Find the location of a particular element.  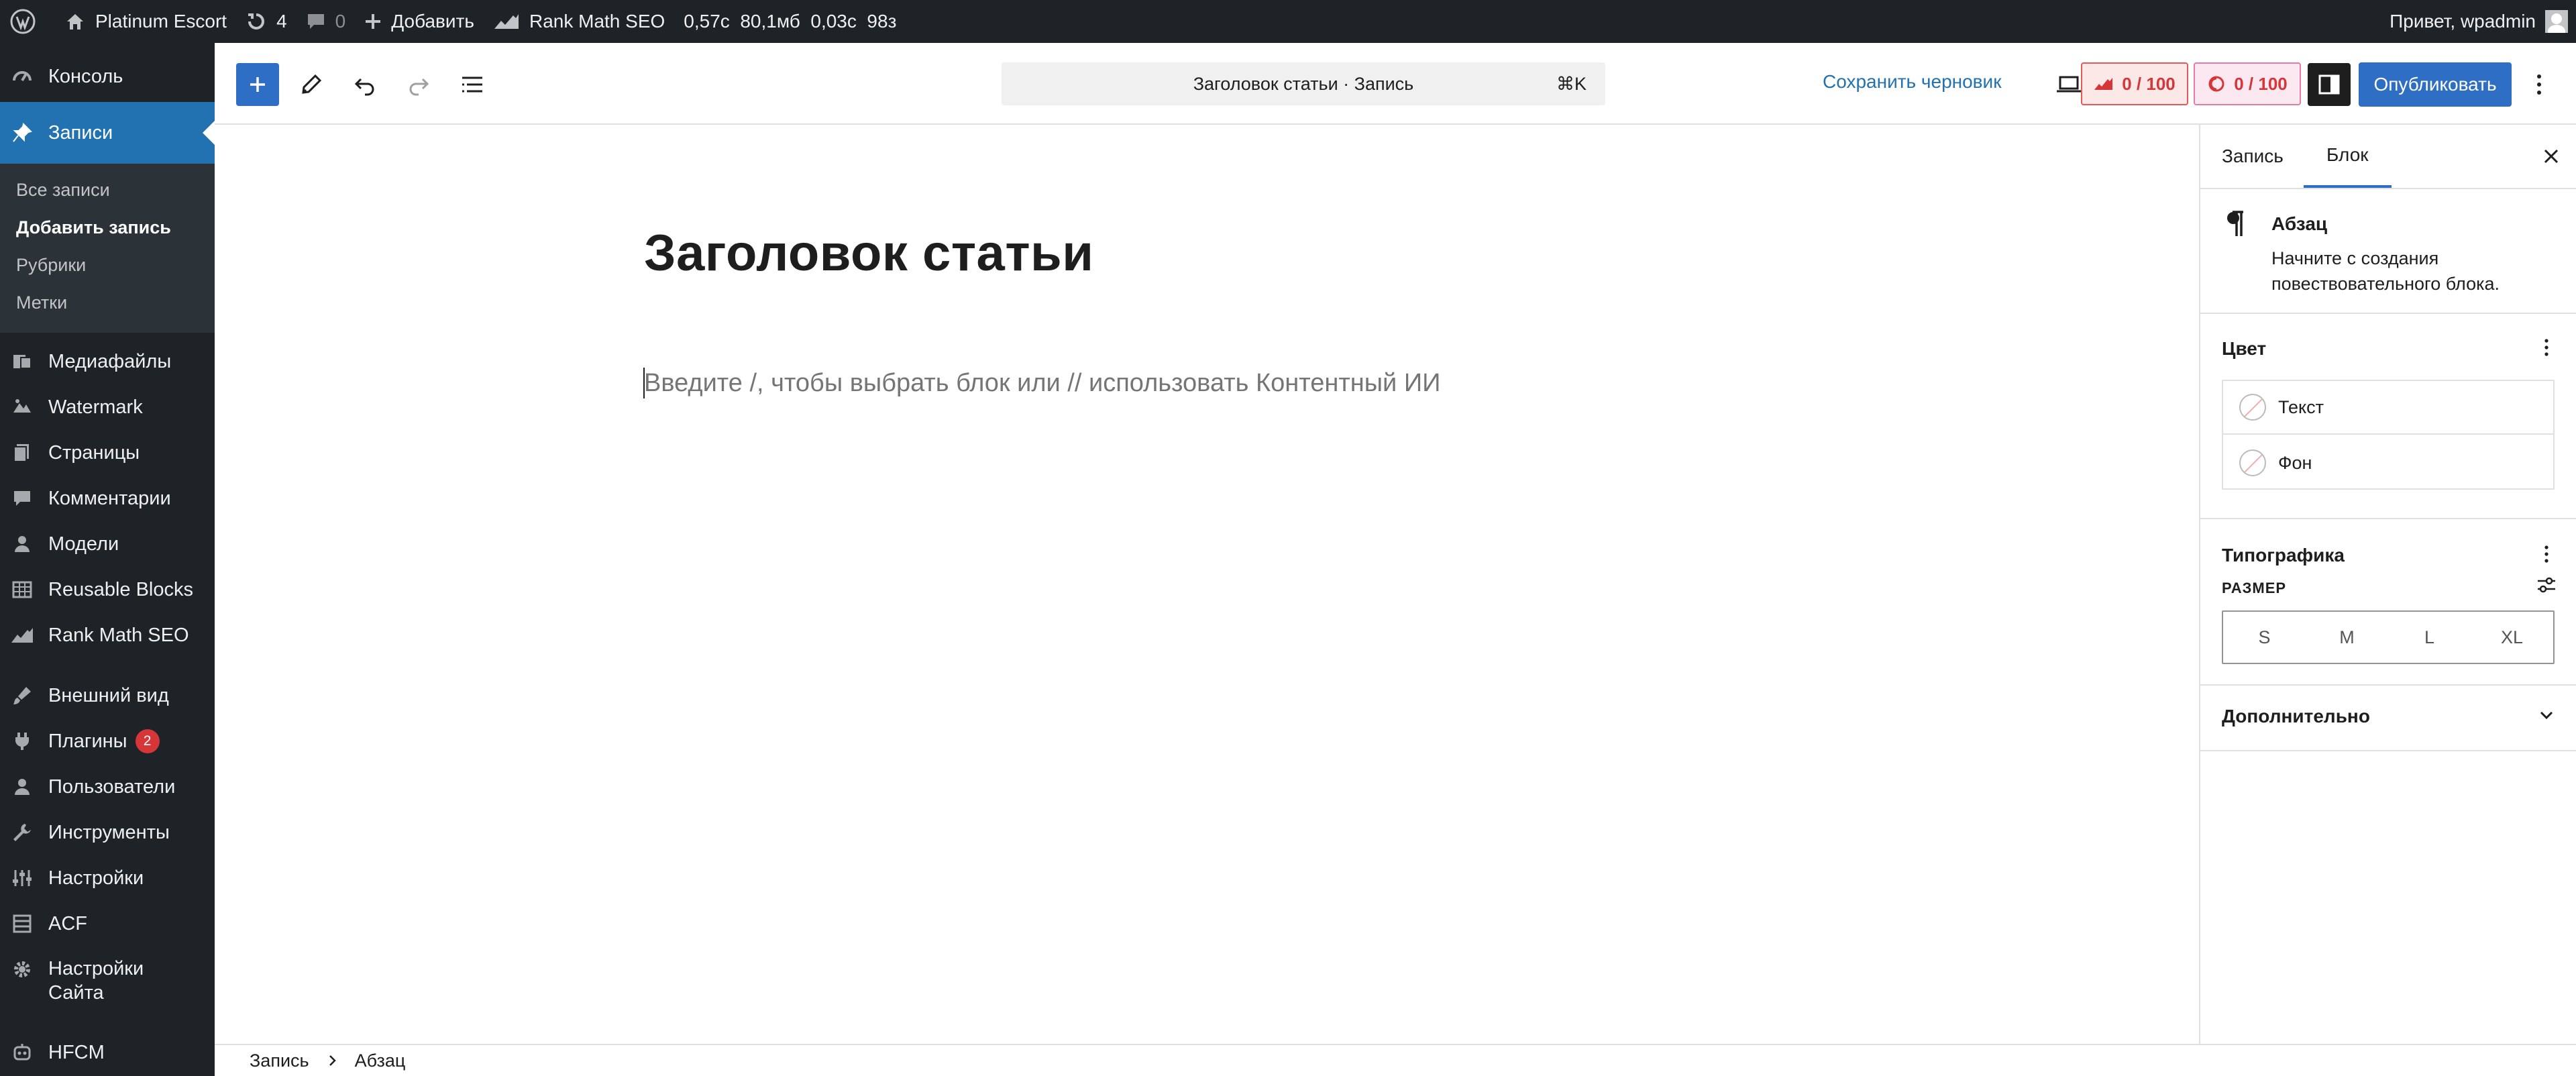

sidebar-item-label: Комментарии is located at coordinates (109, 498).